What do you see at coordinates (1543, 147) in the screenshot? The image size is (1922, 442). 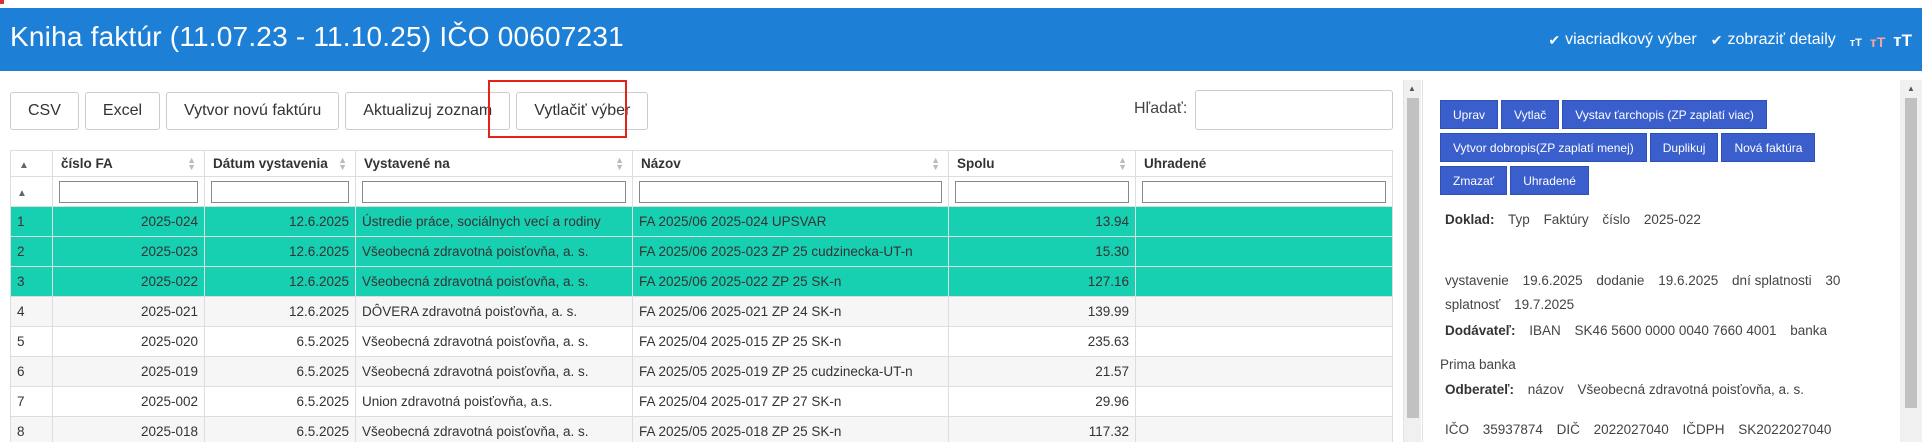 I see `credit-note-button: Vytvor dobropis(ZP zaplatí menej)` at bounding box center [1543, 147].